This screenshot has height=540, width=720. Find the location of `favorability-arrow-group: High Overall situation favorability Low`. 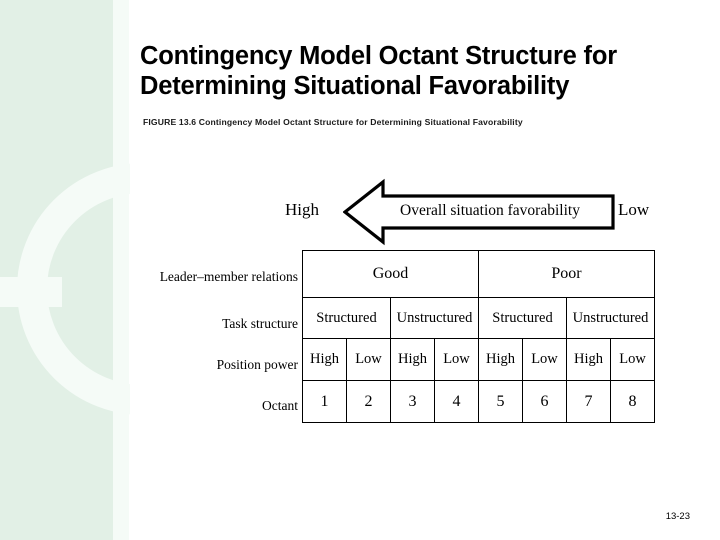

favorability-arrow-group: High Overall situation favorability Low is located at coordinates (475, 212).